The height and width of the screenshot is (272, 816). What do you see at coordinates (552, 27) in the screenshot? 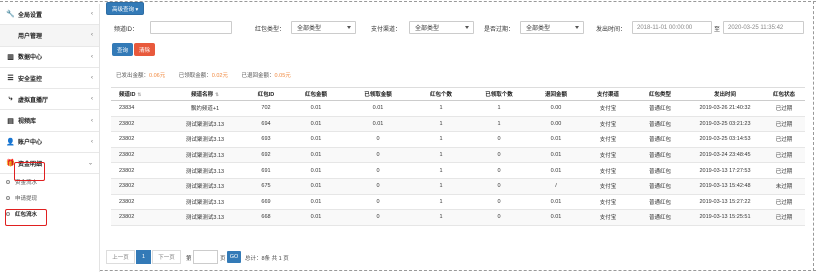
I see `expired-select: 全部类型` at bounding box center [552, 27].